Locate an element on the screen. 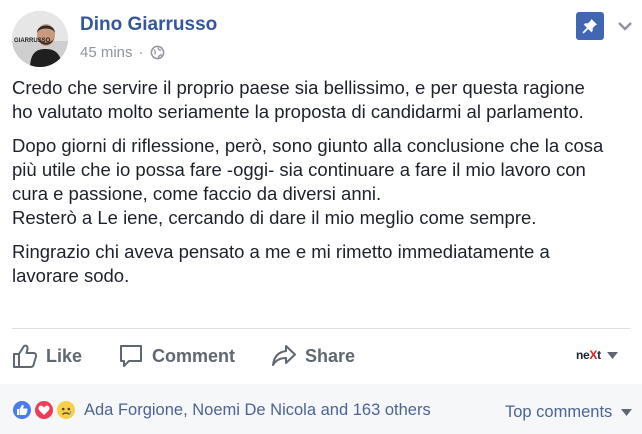  next-logo-suffix: t is located at coordinates (599, 355).